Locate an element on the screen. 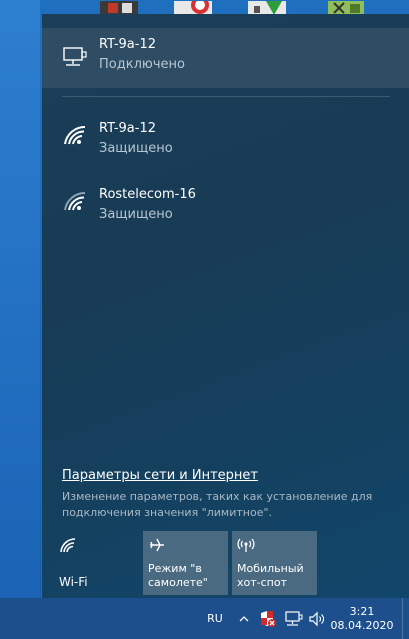  security-shield-icon is located at coordinates (268, 618).